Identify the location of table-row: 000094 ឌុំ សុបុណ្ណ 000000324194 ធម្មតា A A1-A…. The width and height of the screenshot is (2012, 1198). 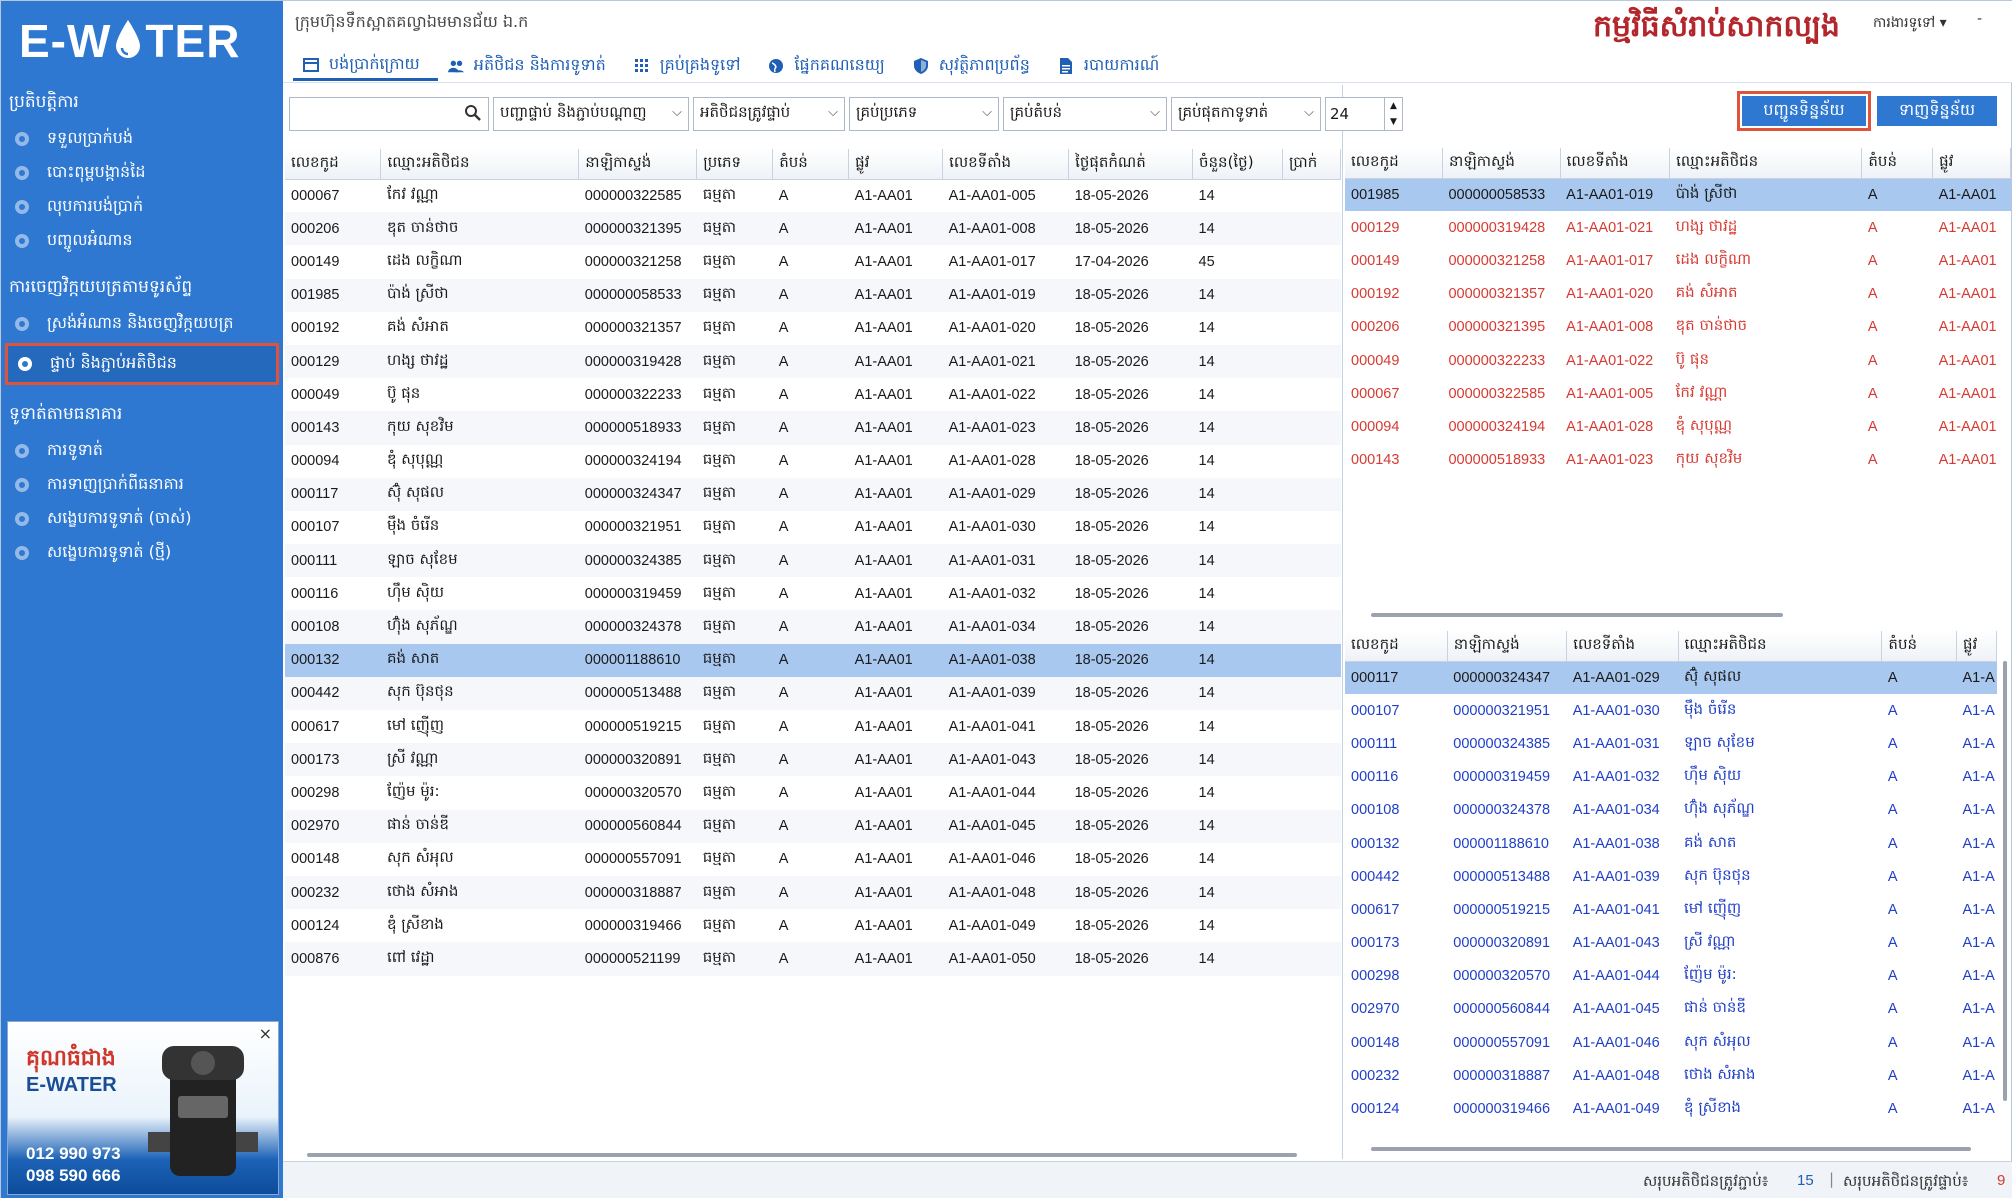
(813, 461).